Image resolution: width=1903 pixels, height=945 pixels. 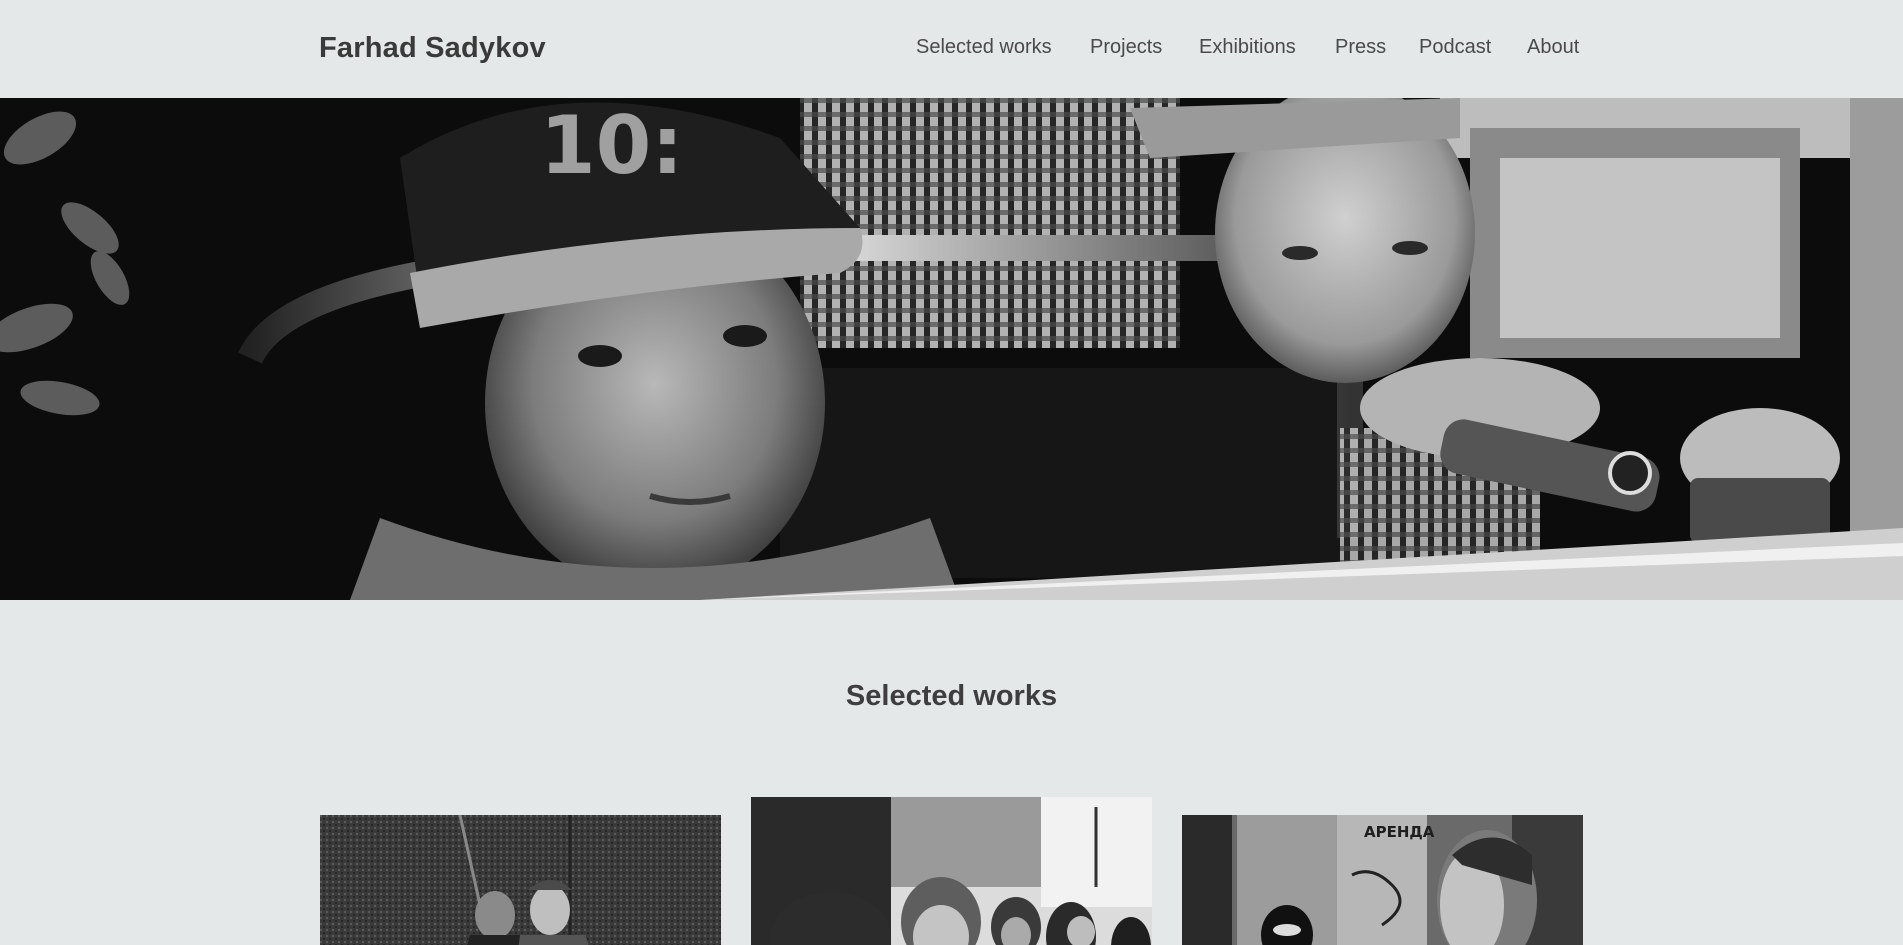 What do you see at coordinates (984, 47) in the screenshot?
I see `nav-item-selected-works: Selected works` at bounding box center [984, 47].